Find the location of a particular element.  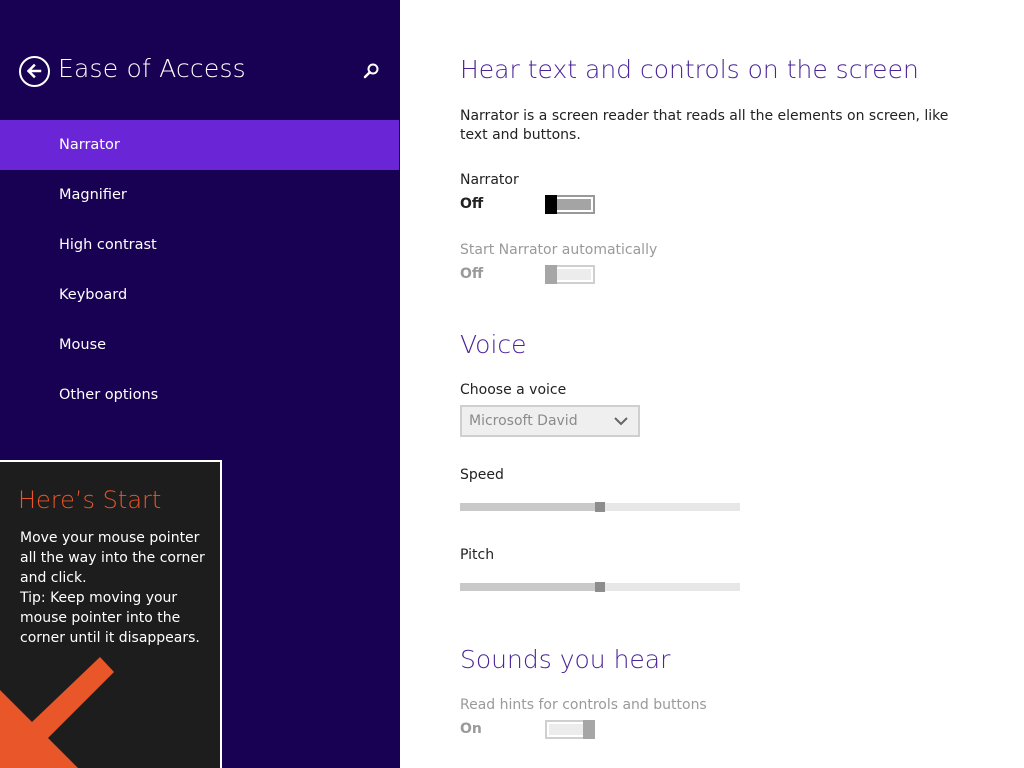

start-tip-line: Move your mouse pointer is located at coordinates (110, 538).